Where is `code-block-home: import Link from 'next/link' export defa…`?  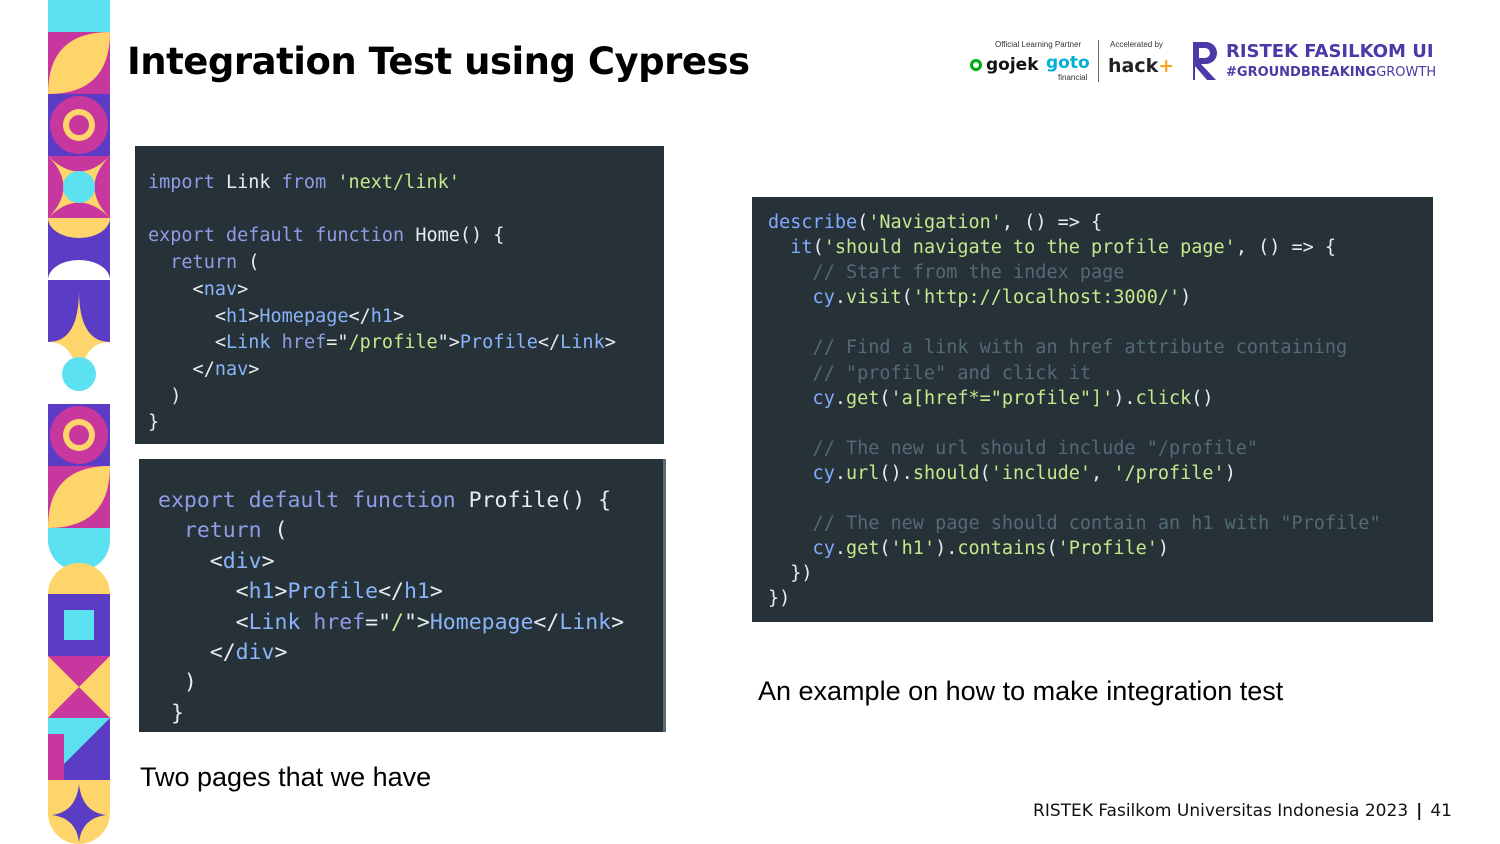 code-block-home: import Link from 'next/link' export defa… is located at coordinates (399, 295).